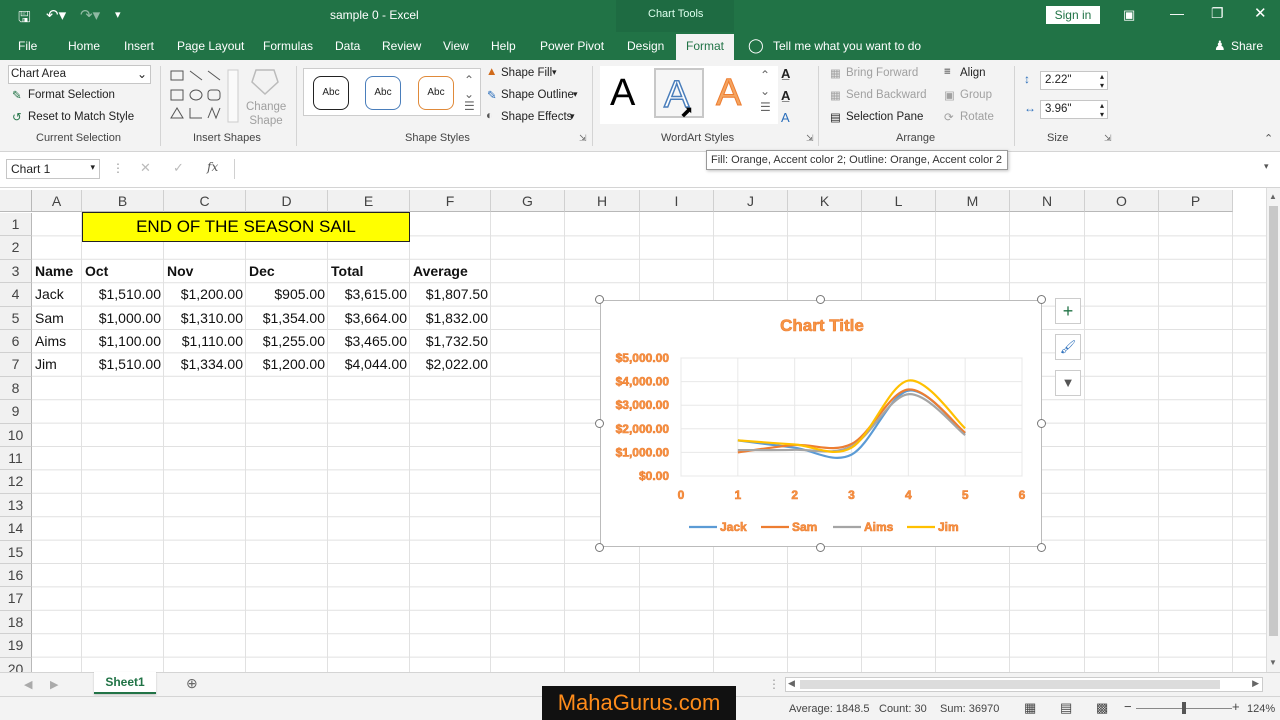  Describe the element at coordinates (180, 271) in the screenshot. I see `table-header-cell: Nov` at that location.